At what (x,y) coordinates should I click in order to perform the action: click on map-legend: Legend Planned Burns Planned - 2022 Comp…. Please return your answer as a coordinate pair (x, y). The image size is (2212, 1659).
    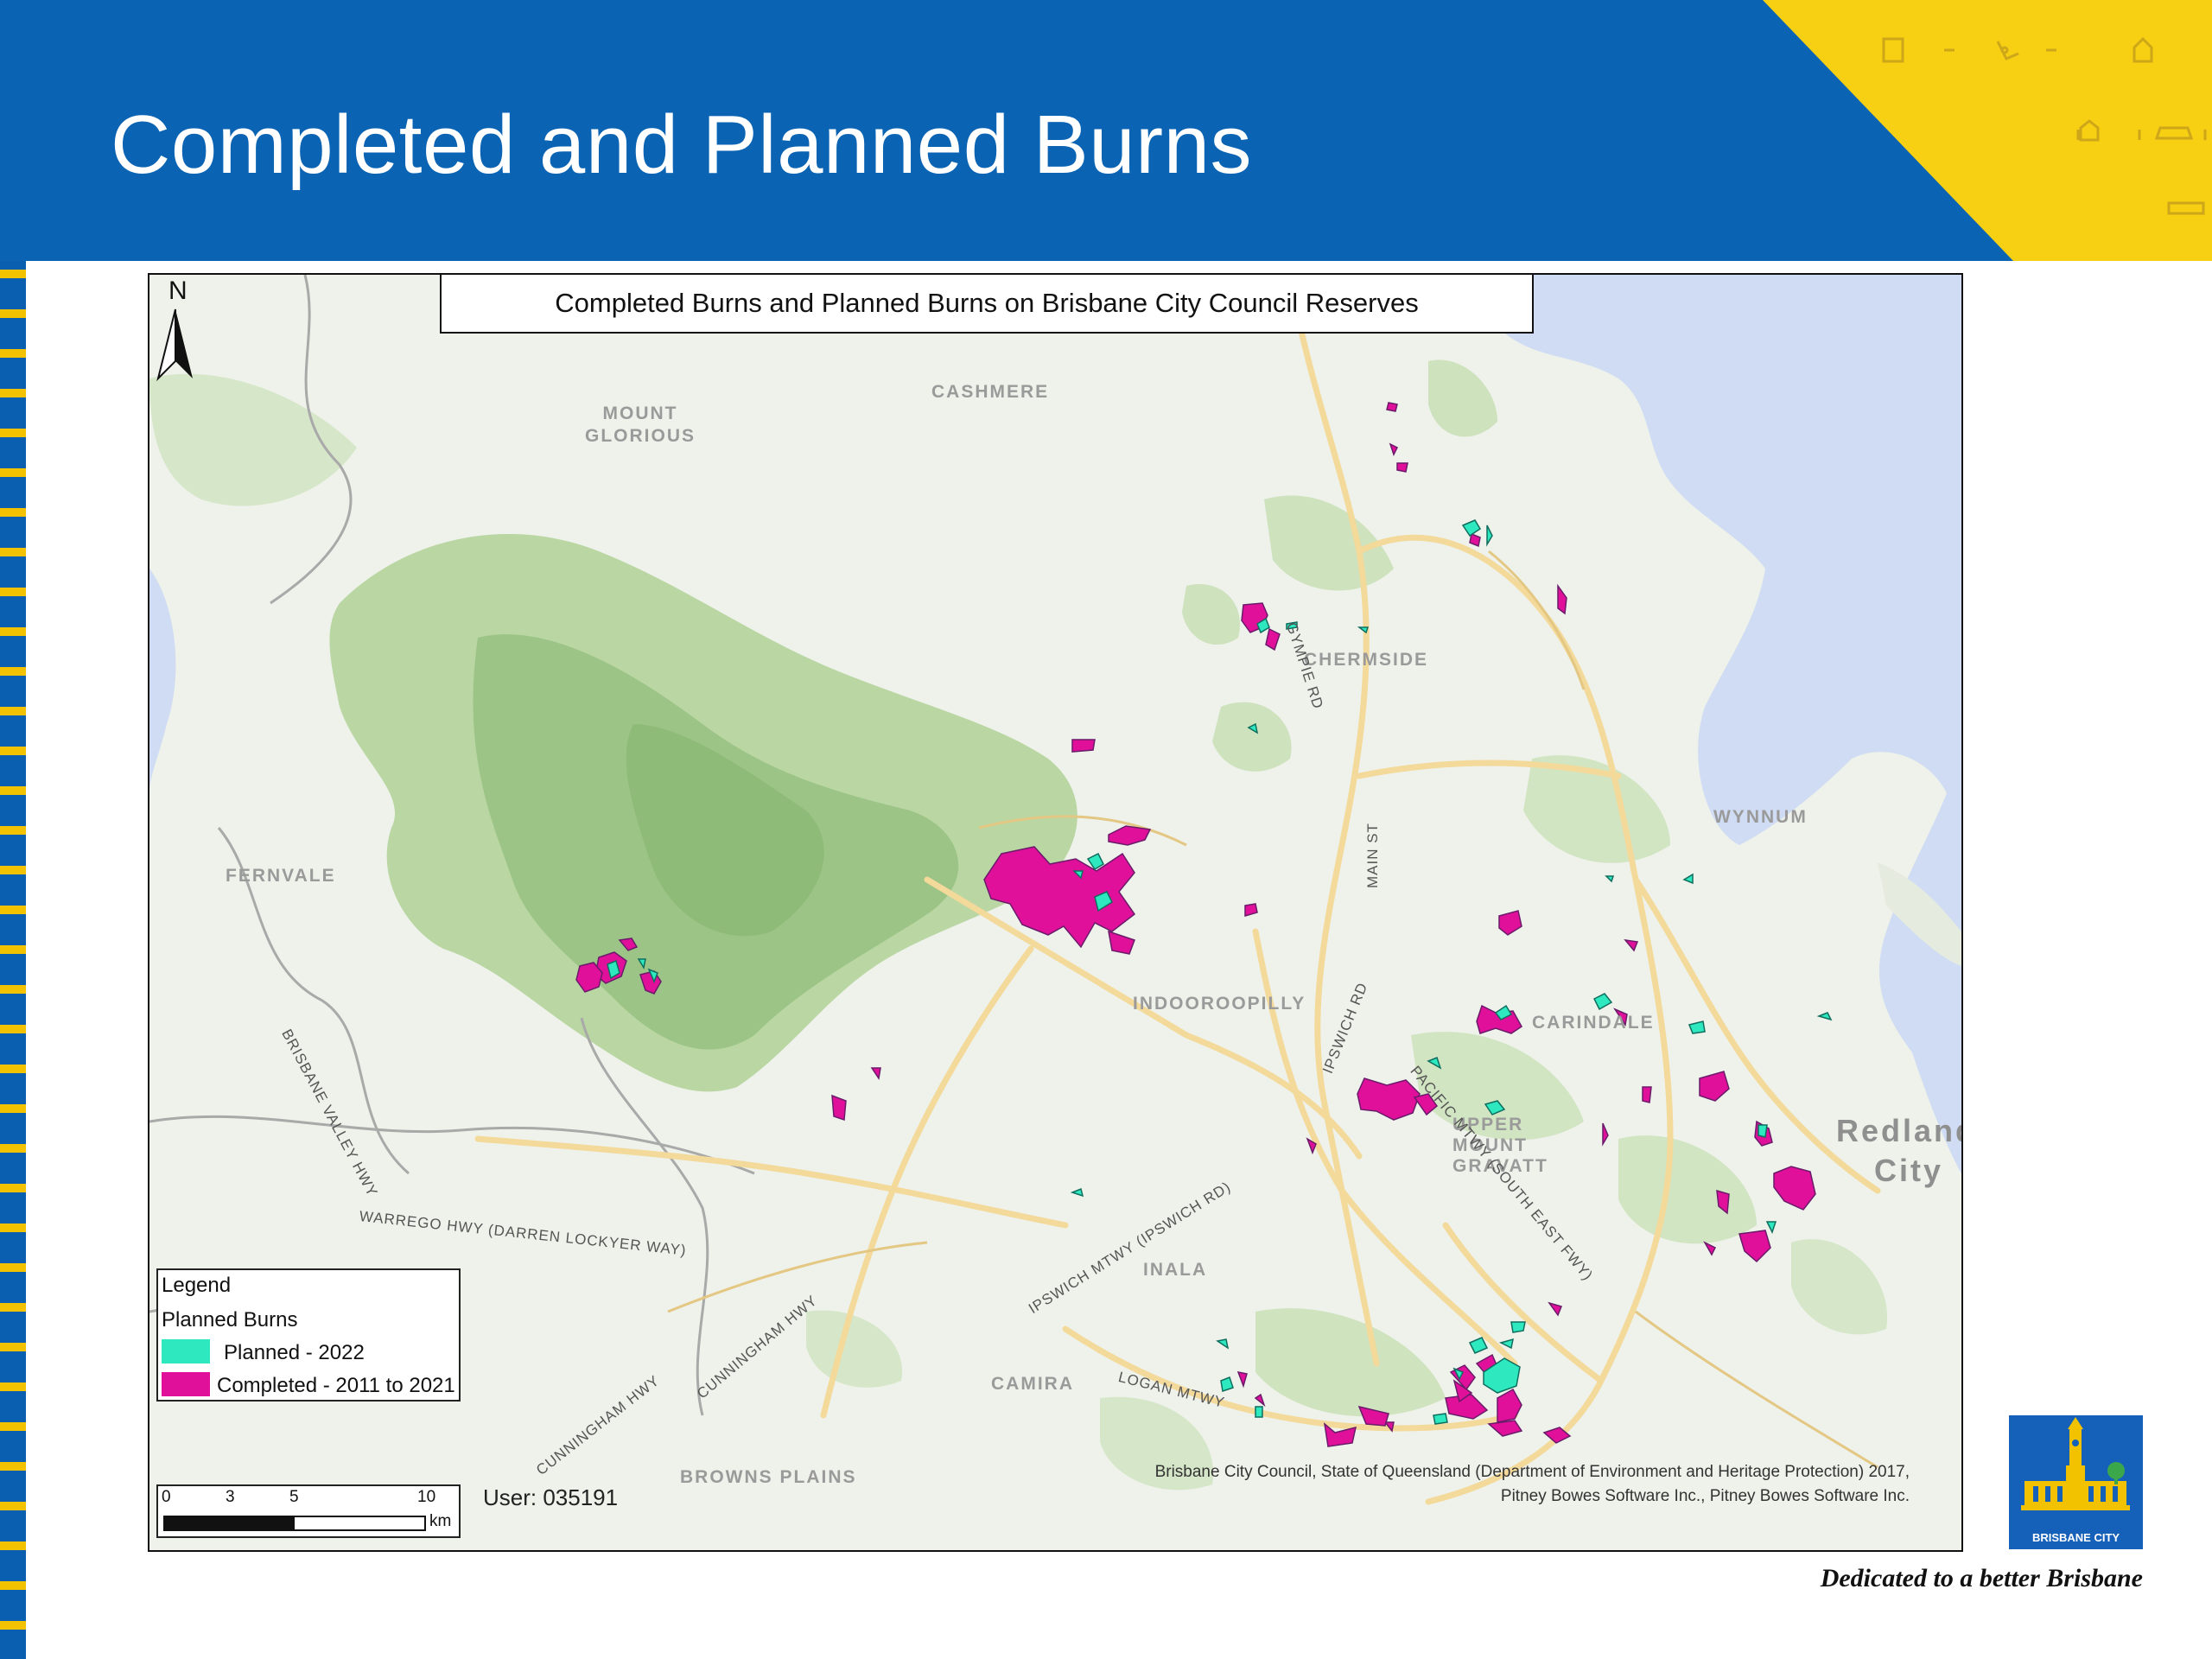
    Looking at the image, I should click on (308, 1335).